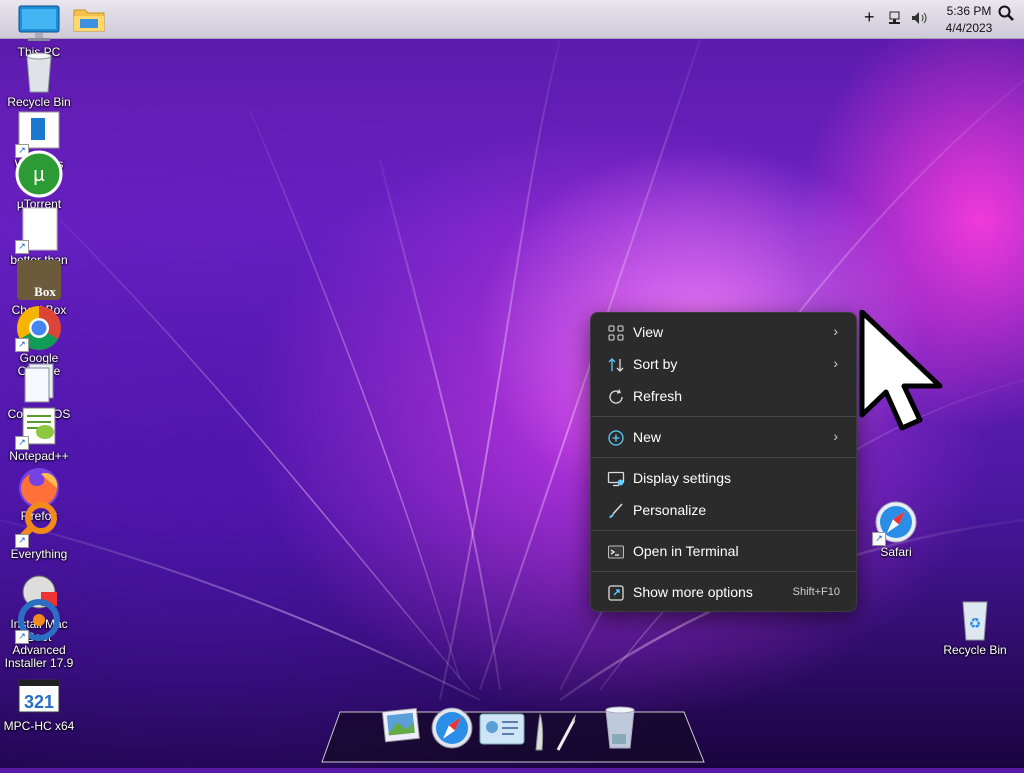 The image size is (1024, 773). I want to click on mpc-hc-icon: 321, so click(39, 696).